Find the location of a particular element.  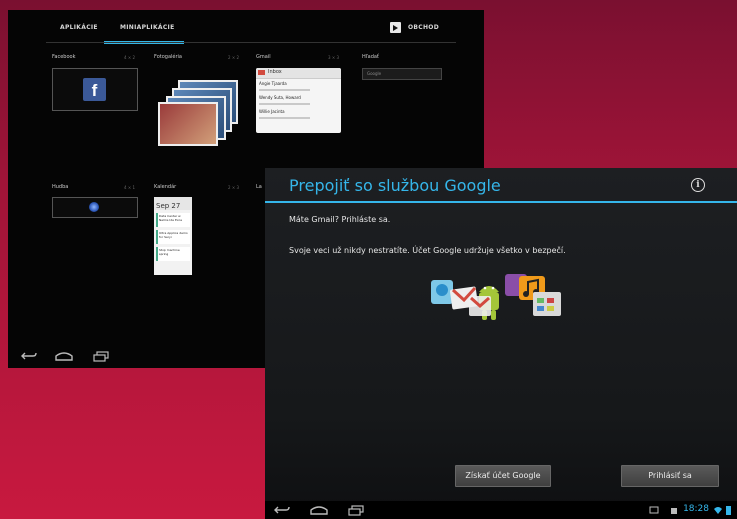

widget-title-facebook: Facebook is located at coordinates (64, 57).